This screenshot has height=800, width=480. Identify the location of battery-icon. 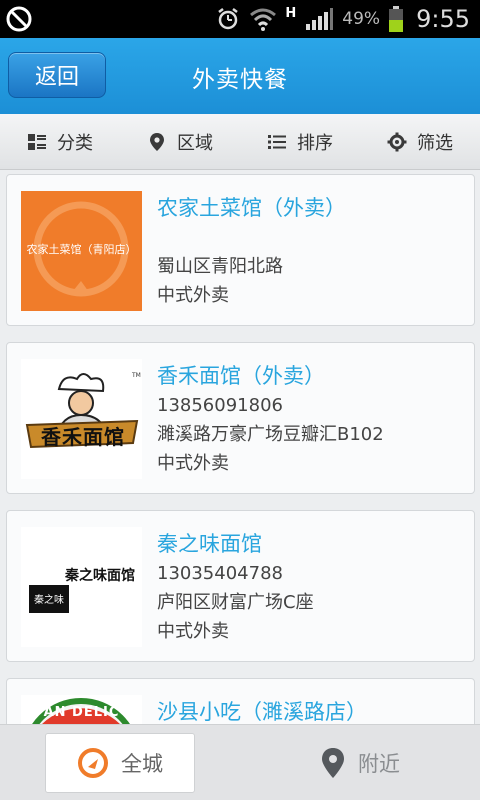
(396, 19).